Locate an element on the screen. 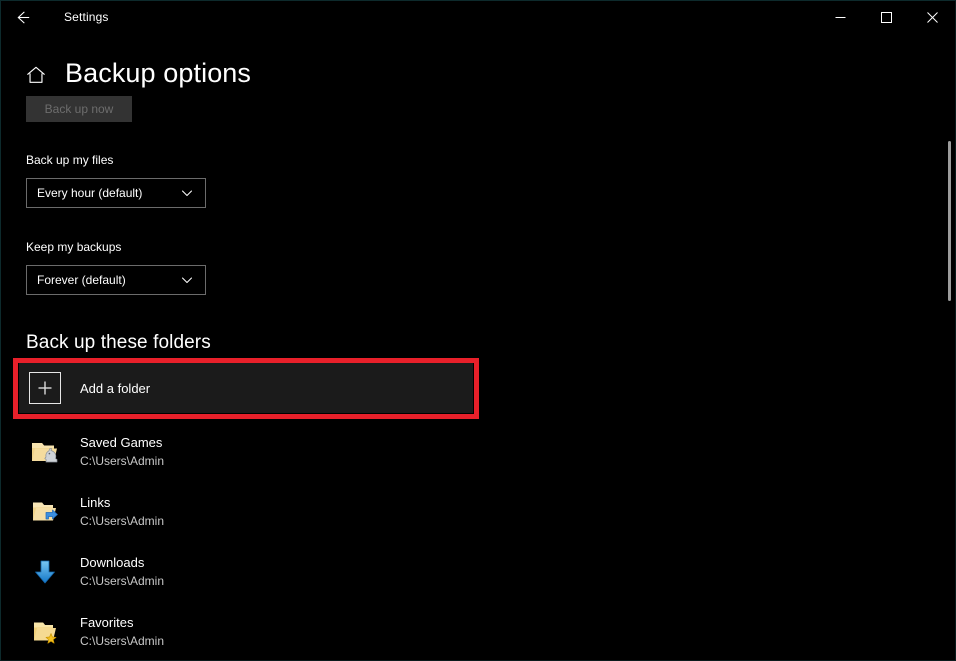 The height and width of the screenshot is (661, 956). maximize-button is located at coordinates (886, 17).